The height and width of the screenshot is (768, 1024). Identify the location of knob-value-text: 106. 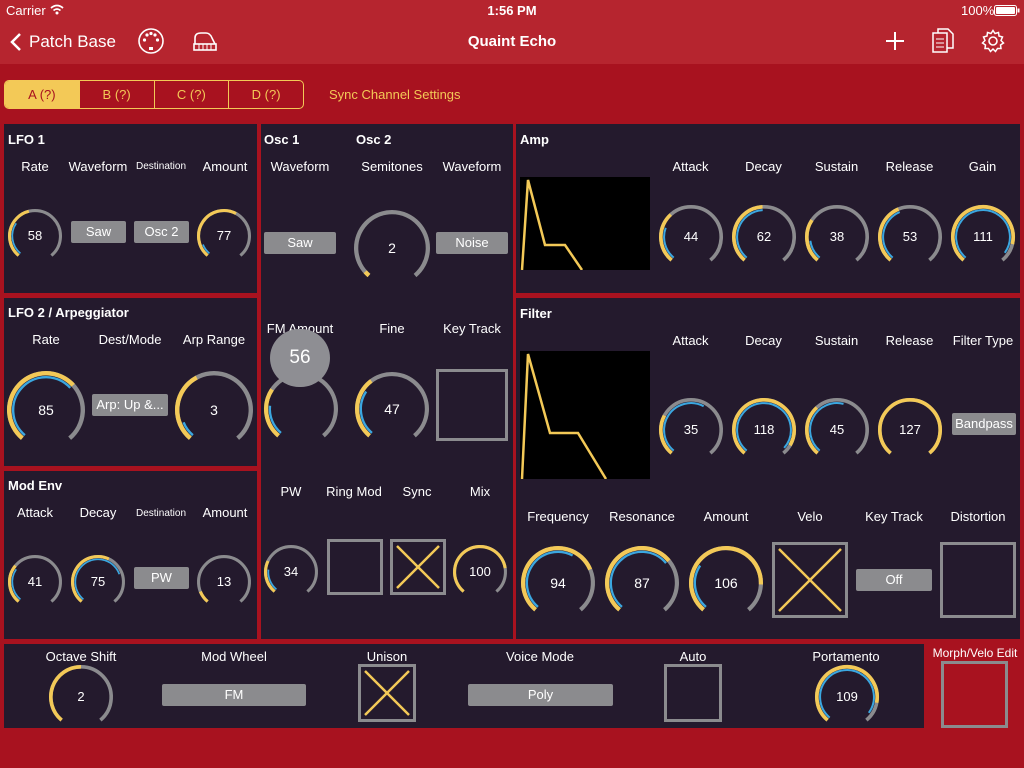
(726, 583).